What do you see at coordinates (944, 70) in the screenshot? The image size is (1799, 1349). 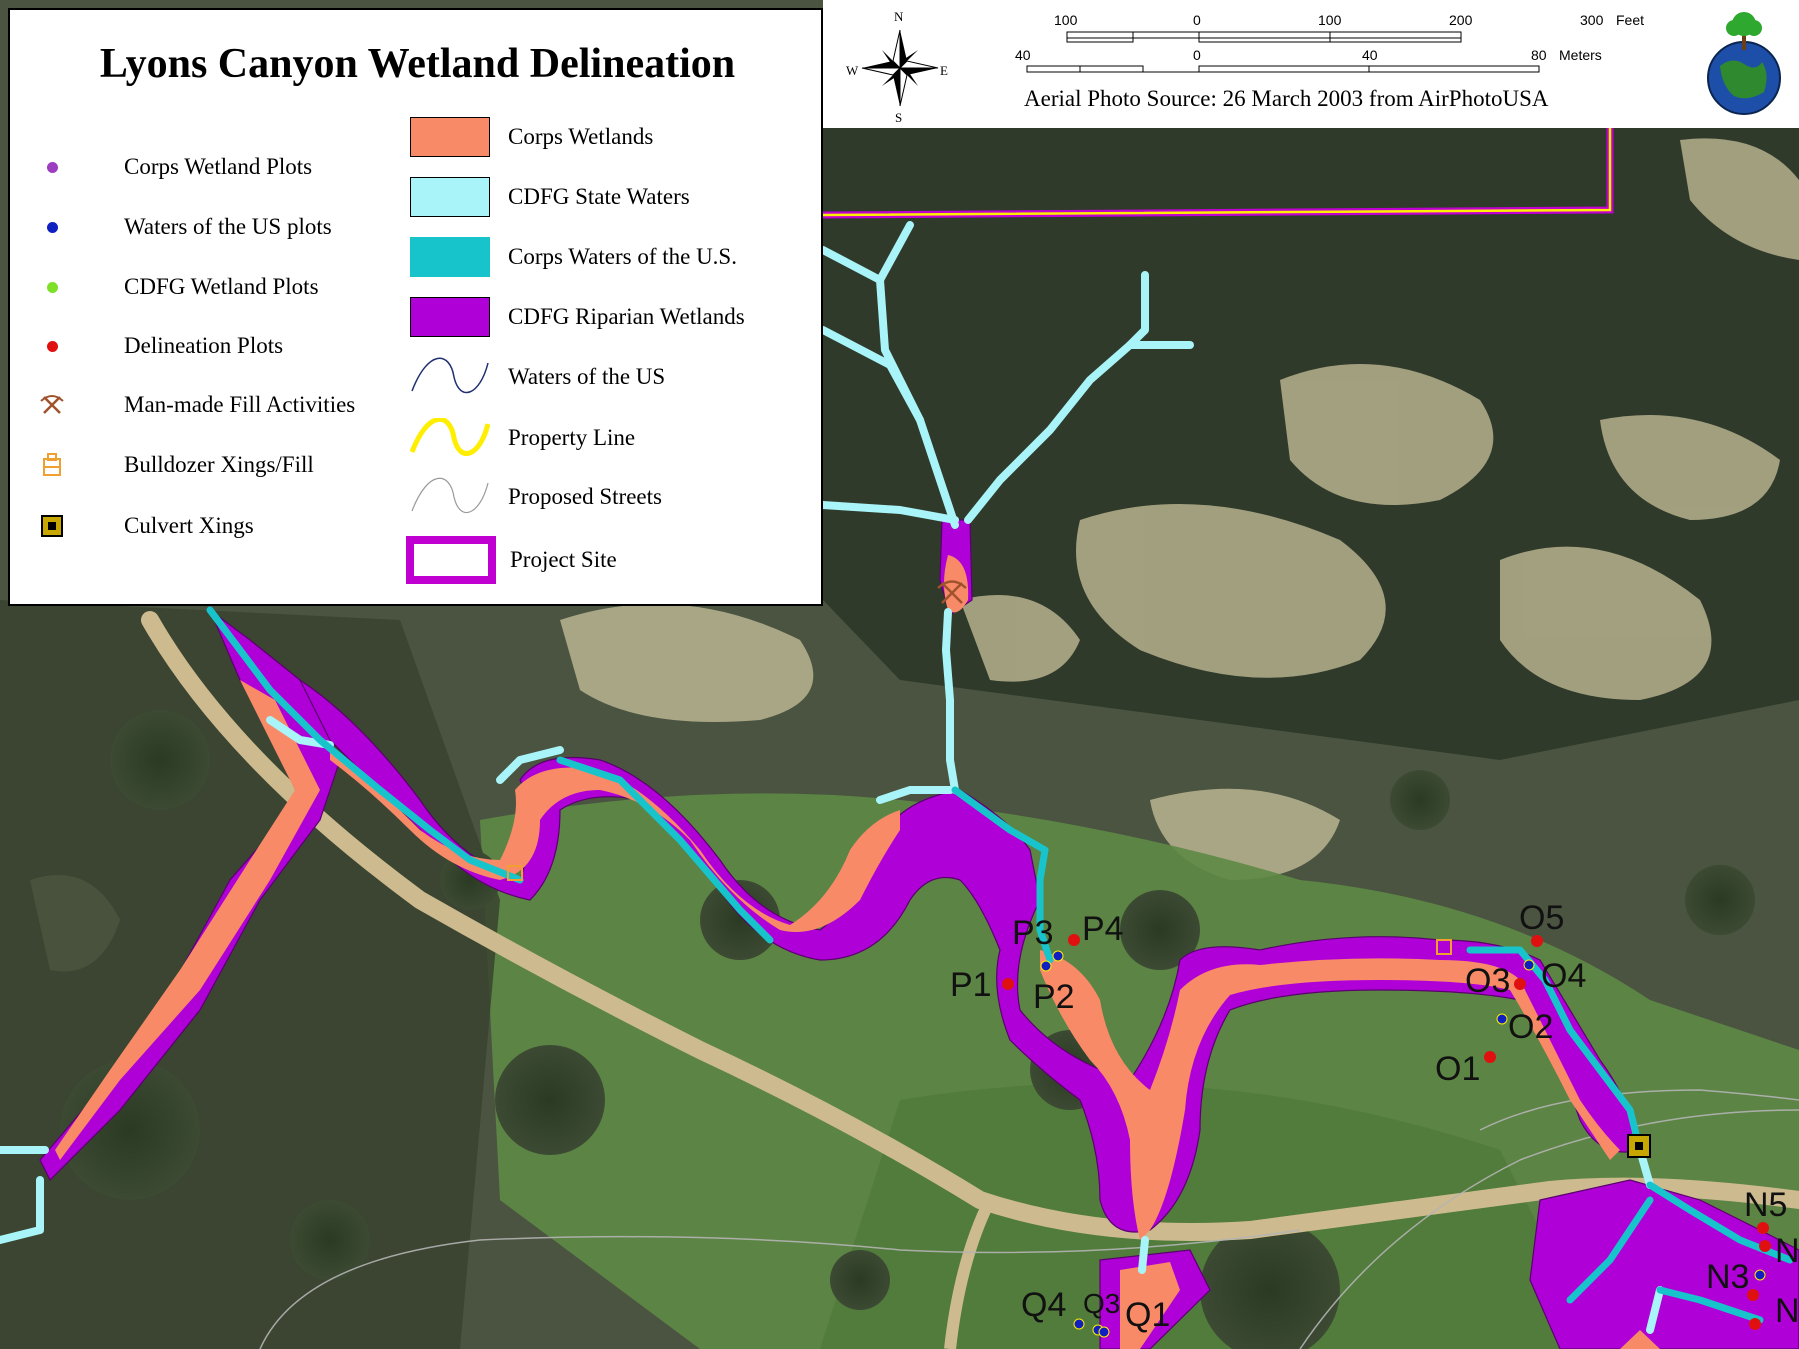 I see `compass-e: E` at bounding box center [944, 70].